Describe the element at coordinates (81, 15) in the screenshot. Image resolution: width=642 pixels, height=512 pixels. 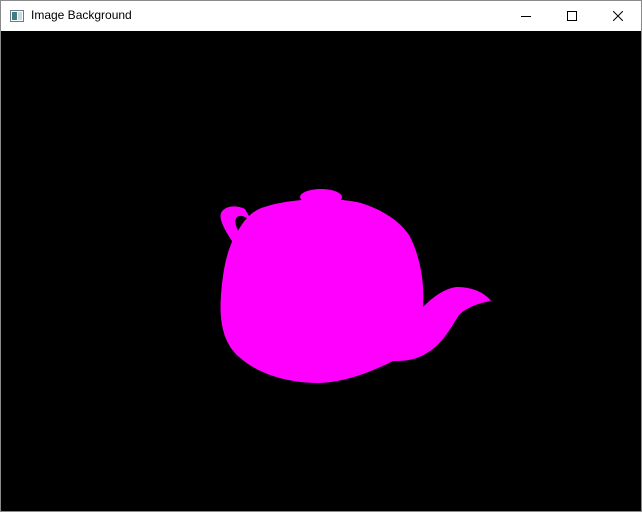
I see `window-title: Image Background` at that location.